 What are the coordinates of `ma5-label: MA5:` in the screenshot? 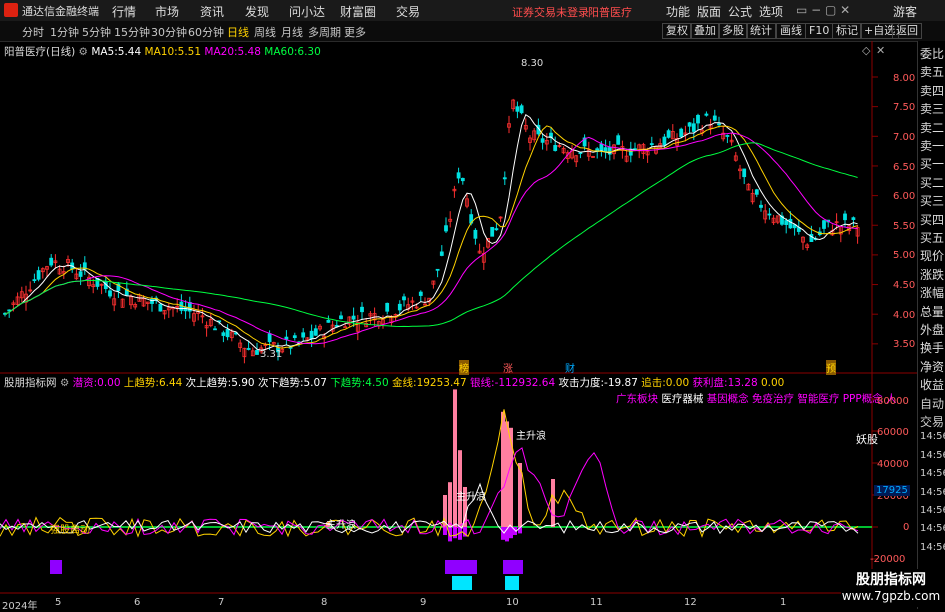 It's located at (104, 52).